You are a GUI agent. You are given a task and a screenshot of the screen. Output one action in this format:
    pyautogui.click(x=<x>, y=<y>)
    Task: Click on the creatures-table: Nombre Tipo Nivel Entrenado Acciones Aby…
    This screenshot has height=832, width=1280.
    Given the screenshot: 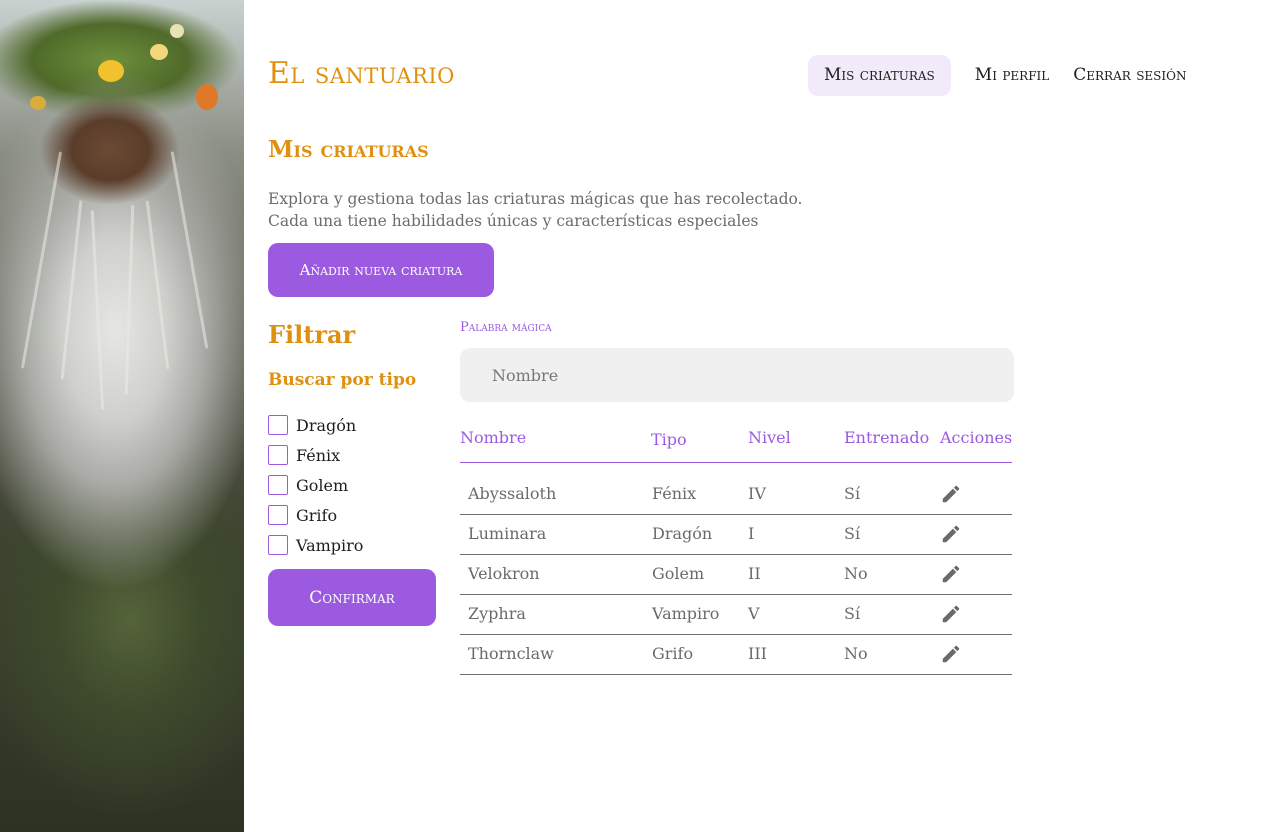 What is the action you would take?
    pyautogui.click(x=736, y=547)
    